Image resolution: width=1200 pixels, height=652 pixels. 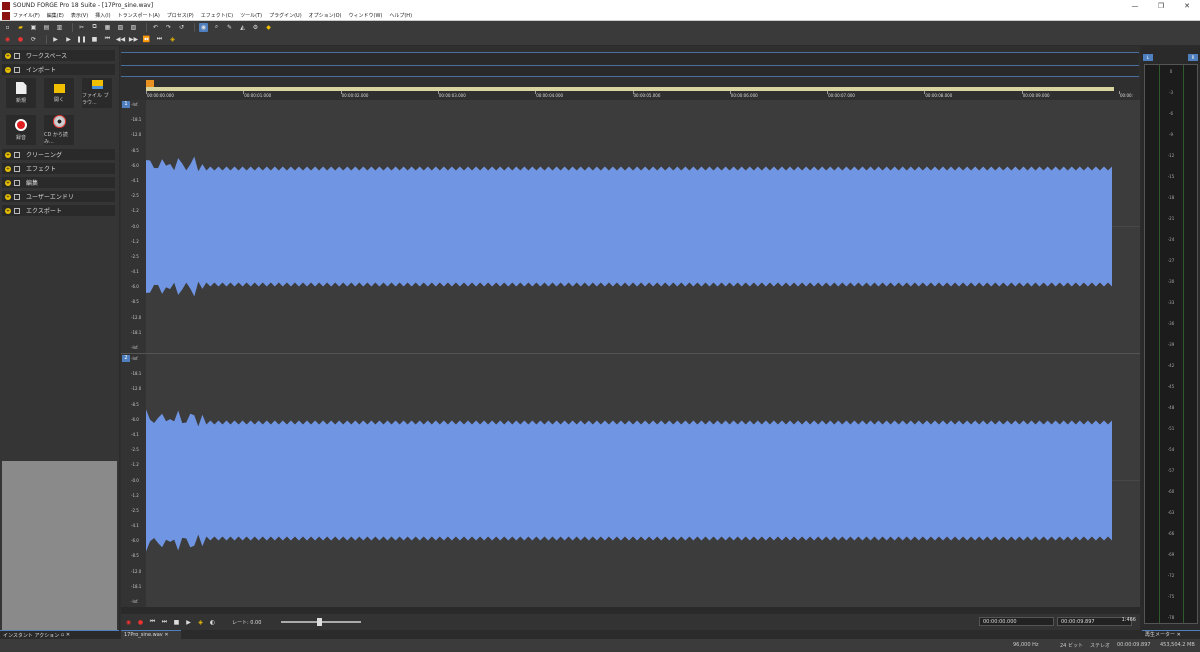 What do you see at coordinates (216, 27) in the screenshot?
I see `magnify-tool-icon: ⌕` at bounding box center [216, 27].